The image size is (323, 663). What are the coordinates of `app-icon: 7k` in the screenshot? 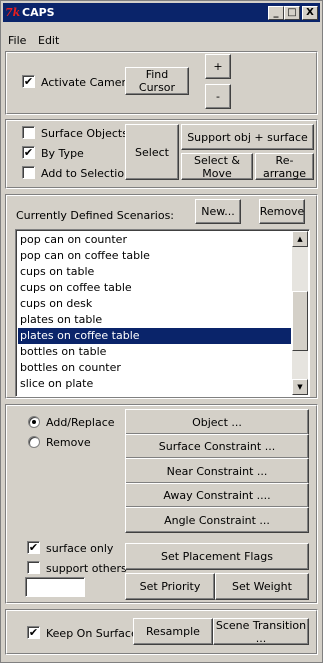 It's located at (13, 12).